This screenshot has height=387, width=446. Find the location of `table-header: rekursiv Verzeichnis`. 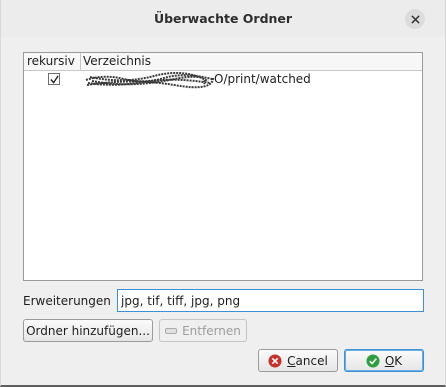

table-header: rekursiv Verzeichnis is located at coordinates (223, 62).